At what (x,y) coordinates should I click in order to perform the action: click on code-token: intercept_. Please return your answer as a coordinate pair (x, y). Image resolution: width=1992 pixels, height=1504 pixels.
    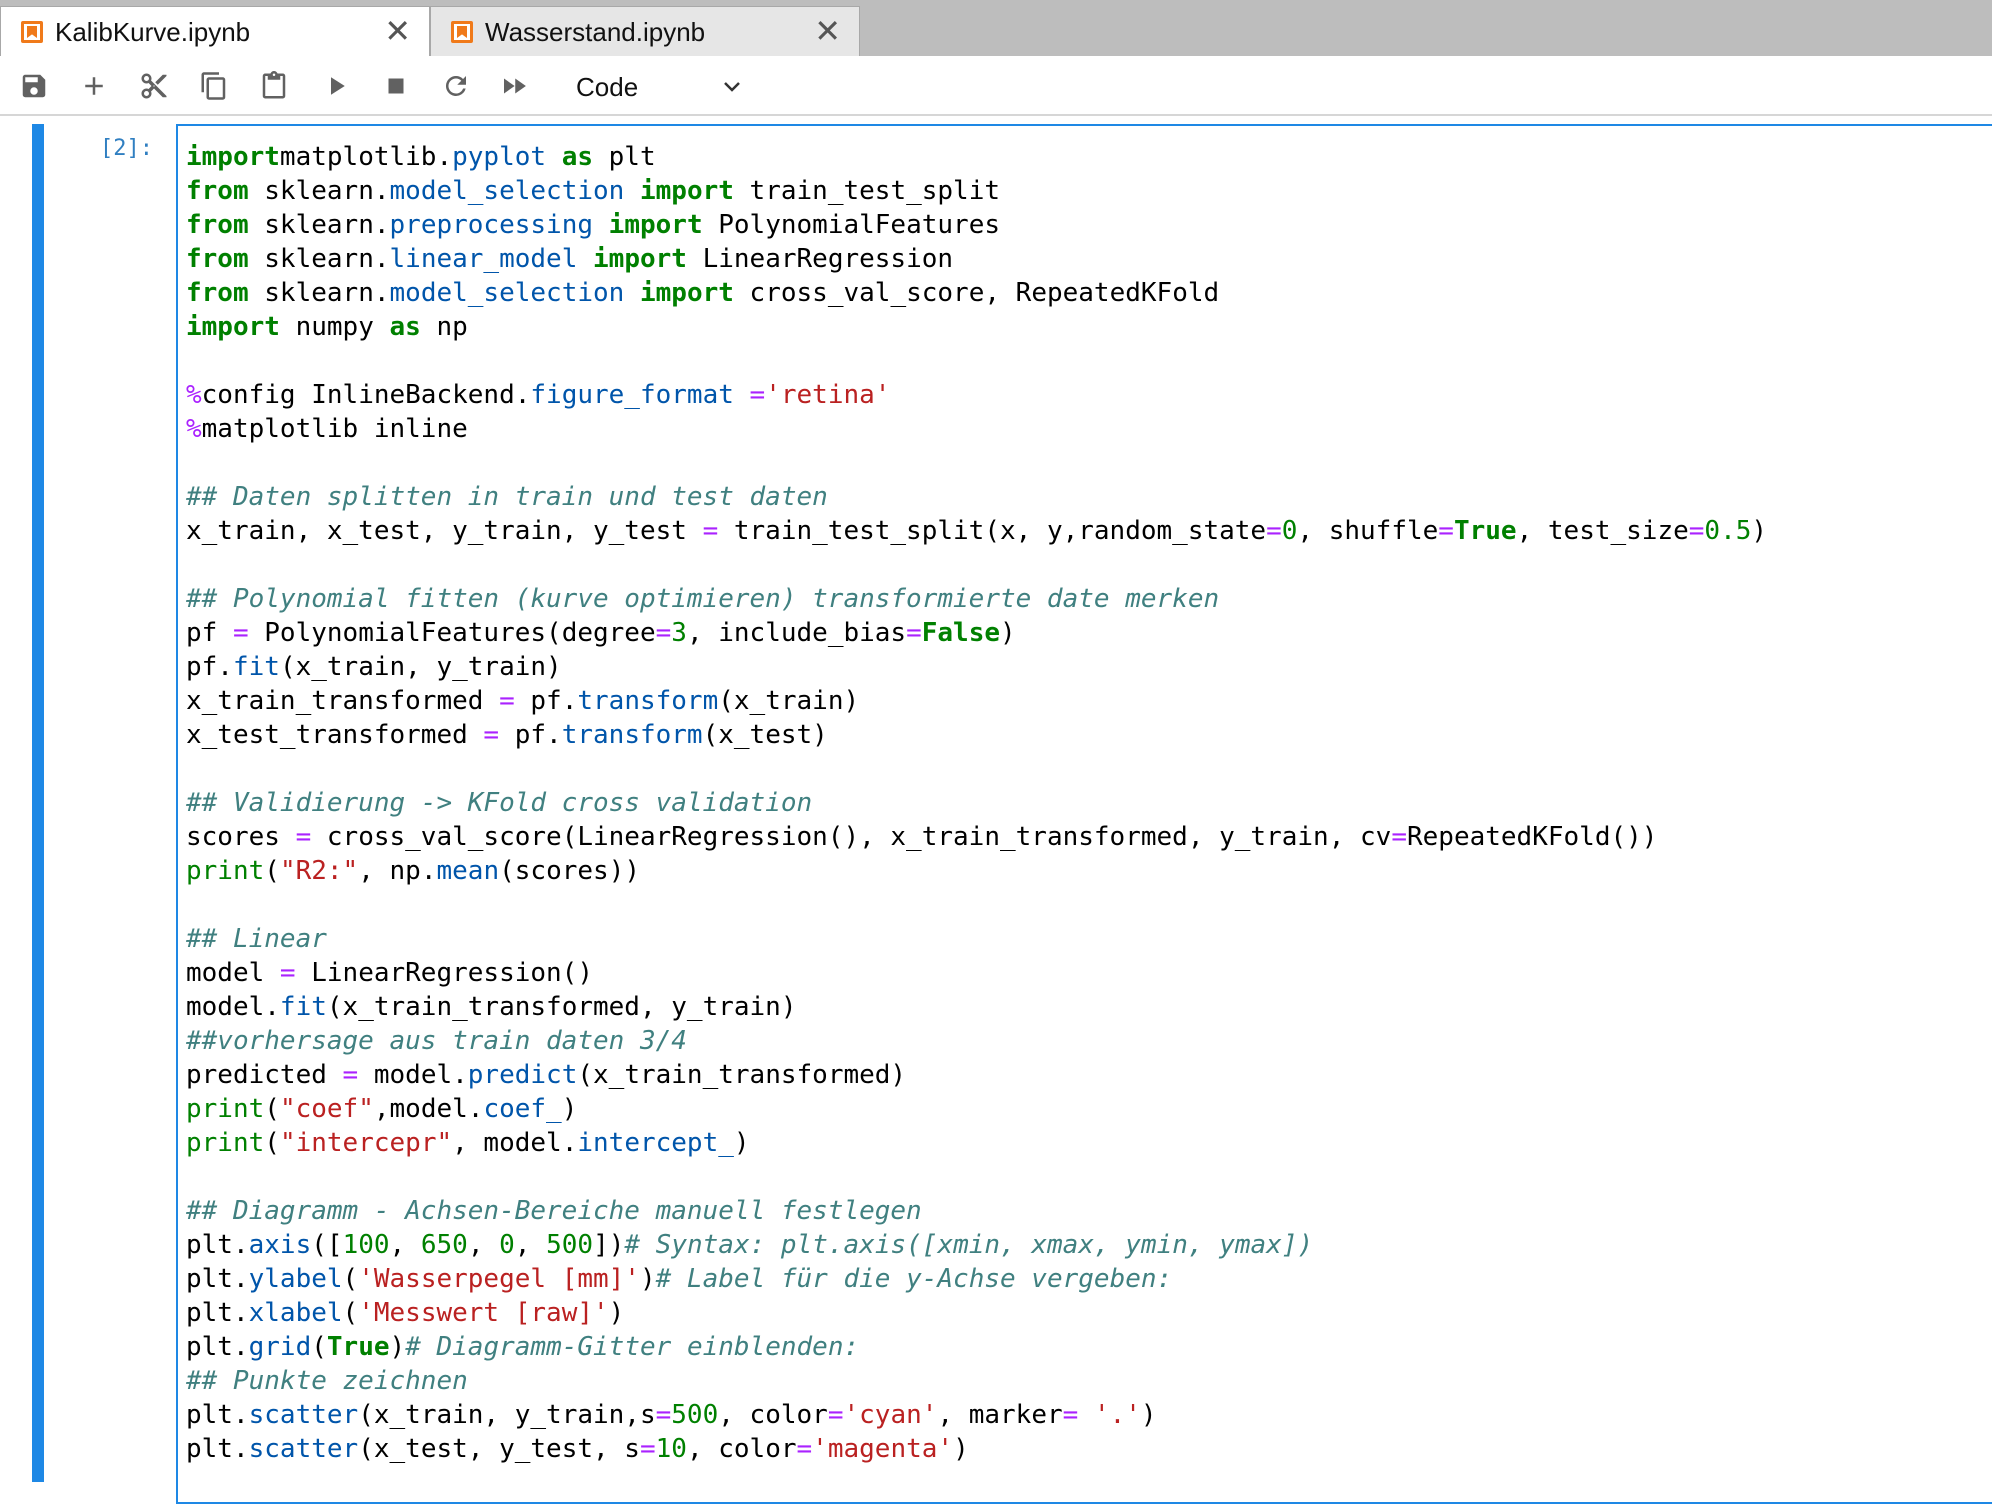
    Looking at the image, I should click on (655, 1143).